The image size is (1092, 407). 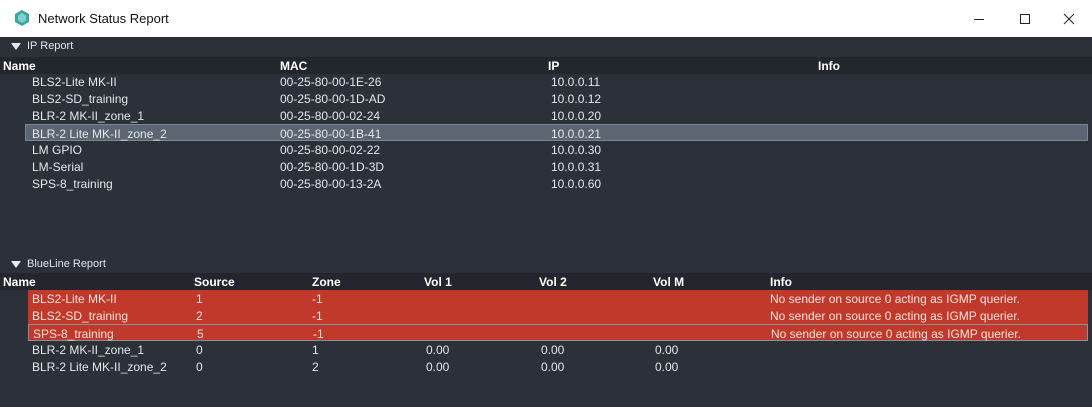 What do you see at coordinates (548, 166) in the screenshot?
I see `table-row: LM-Serial 00-25-80-00-1D-3D 10.0.0.31` at bounding box center [548, 166].